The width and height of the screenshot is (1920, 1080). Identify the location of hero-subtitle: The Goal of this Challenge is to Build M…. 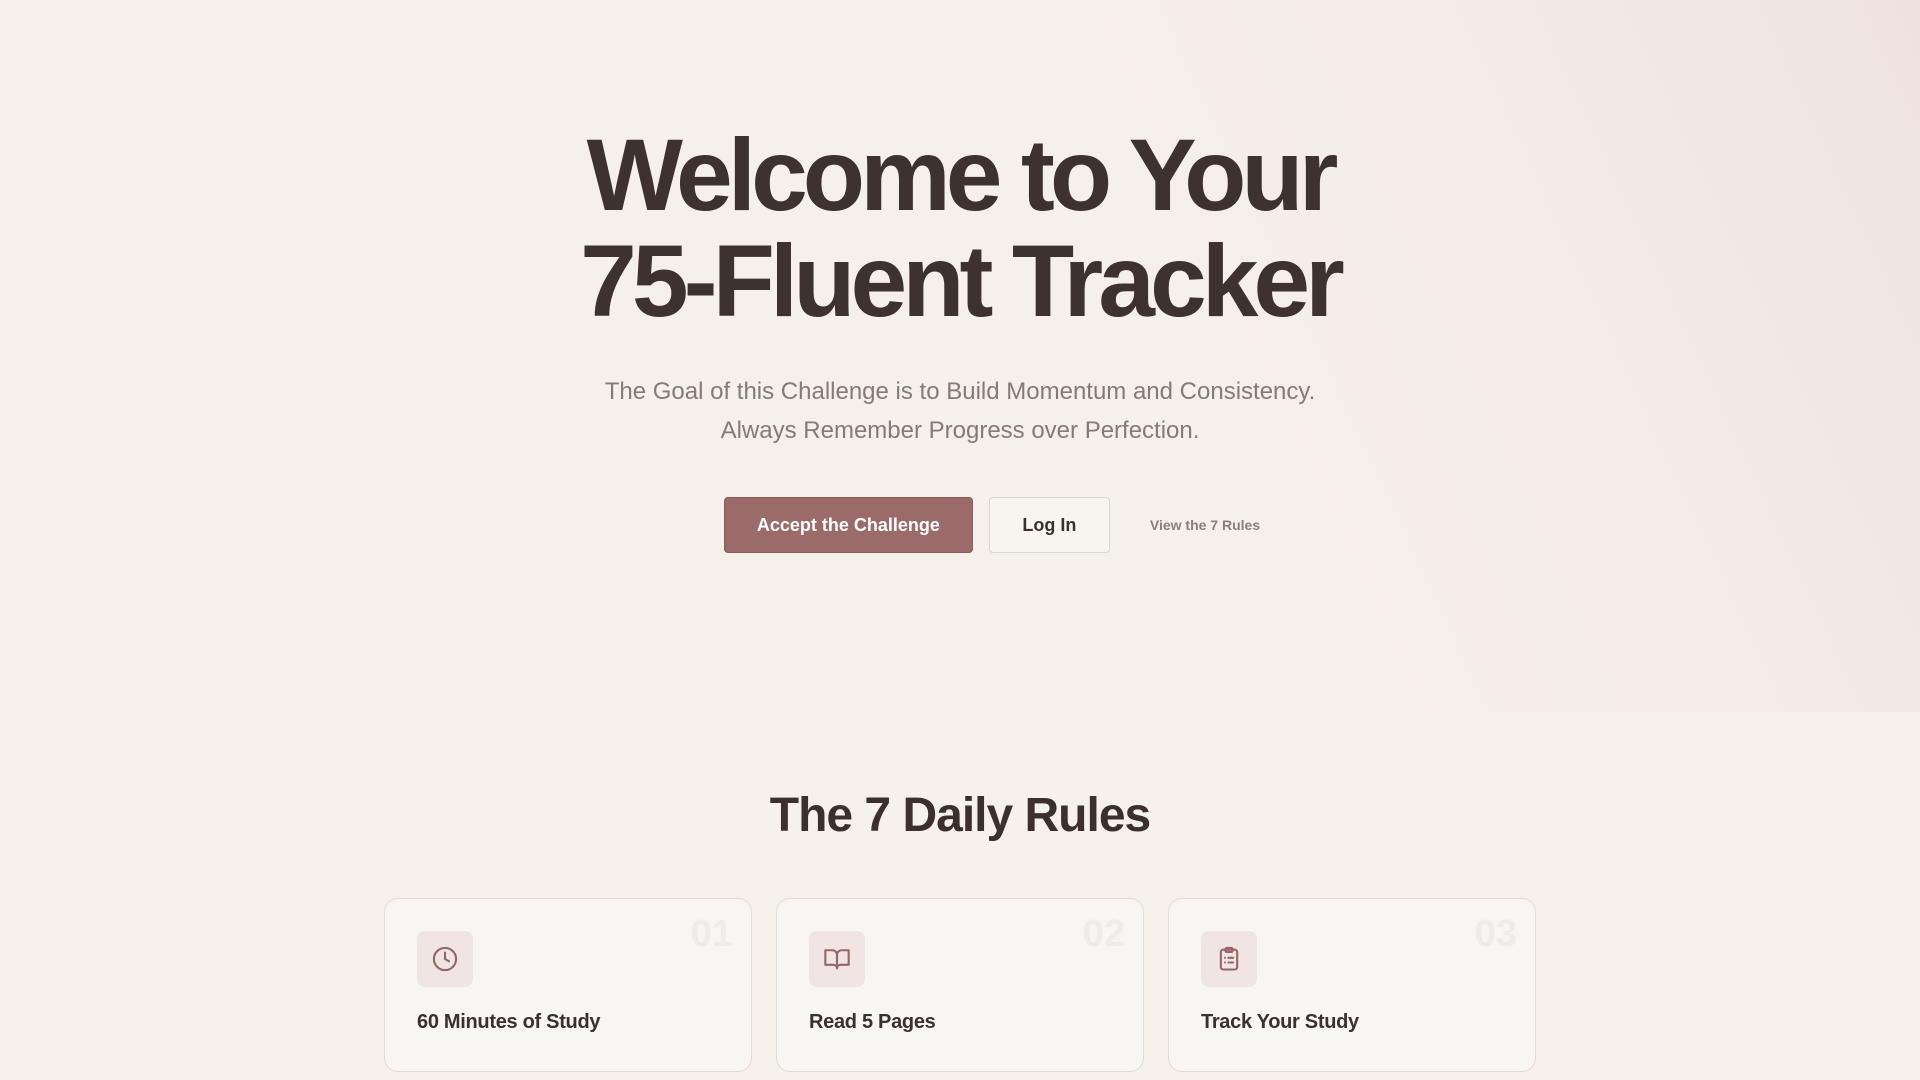
(960, 411).